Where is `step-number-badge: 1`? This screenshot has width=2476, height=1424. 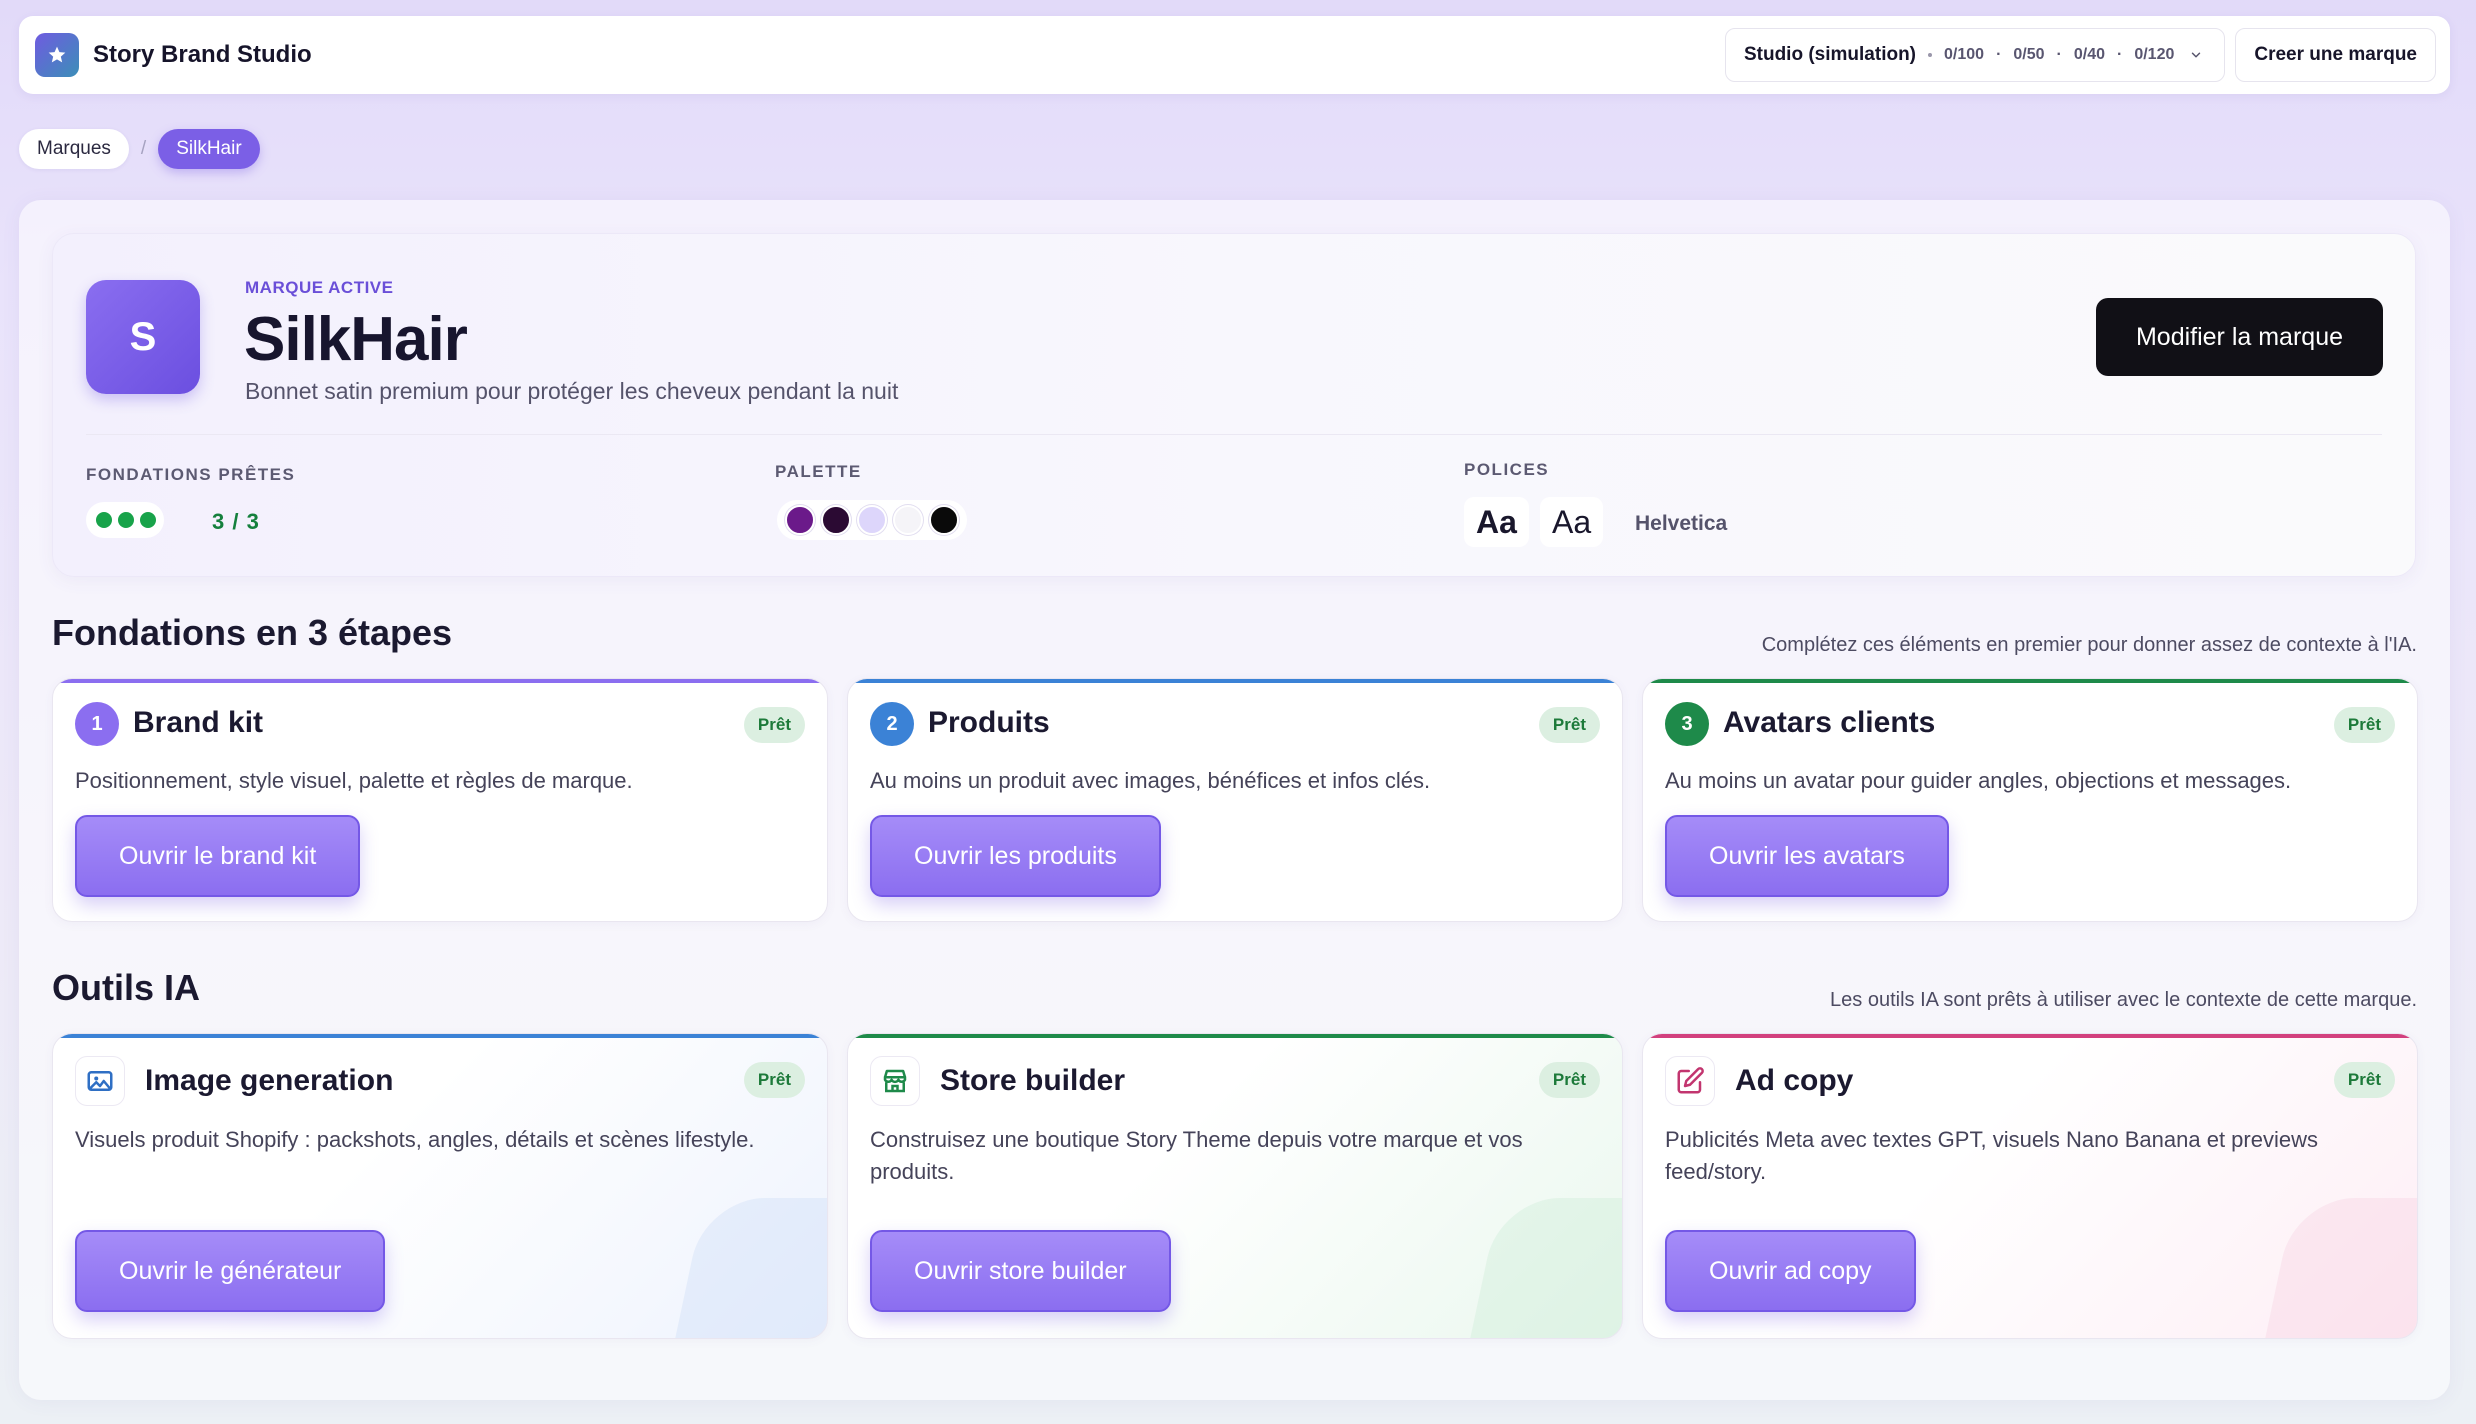 step-number-badge: 1 is located at coordinates (97, 724).